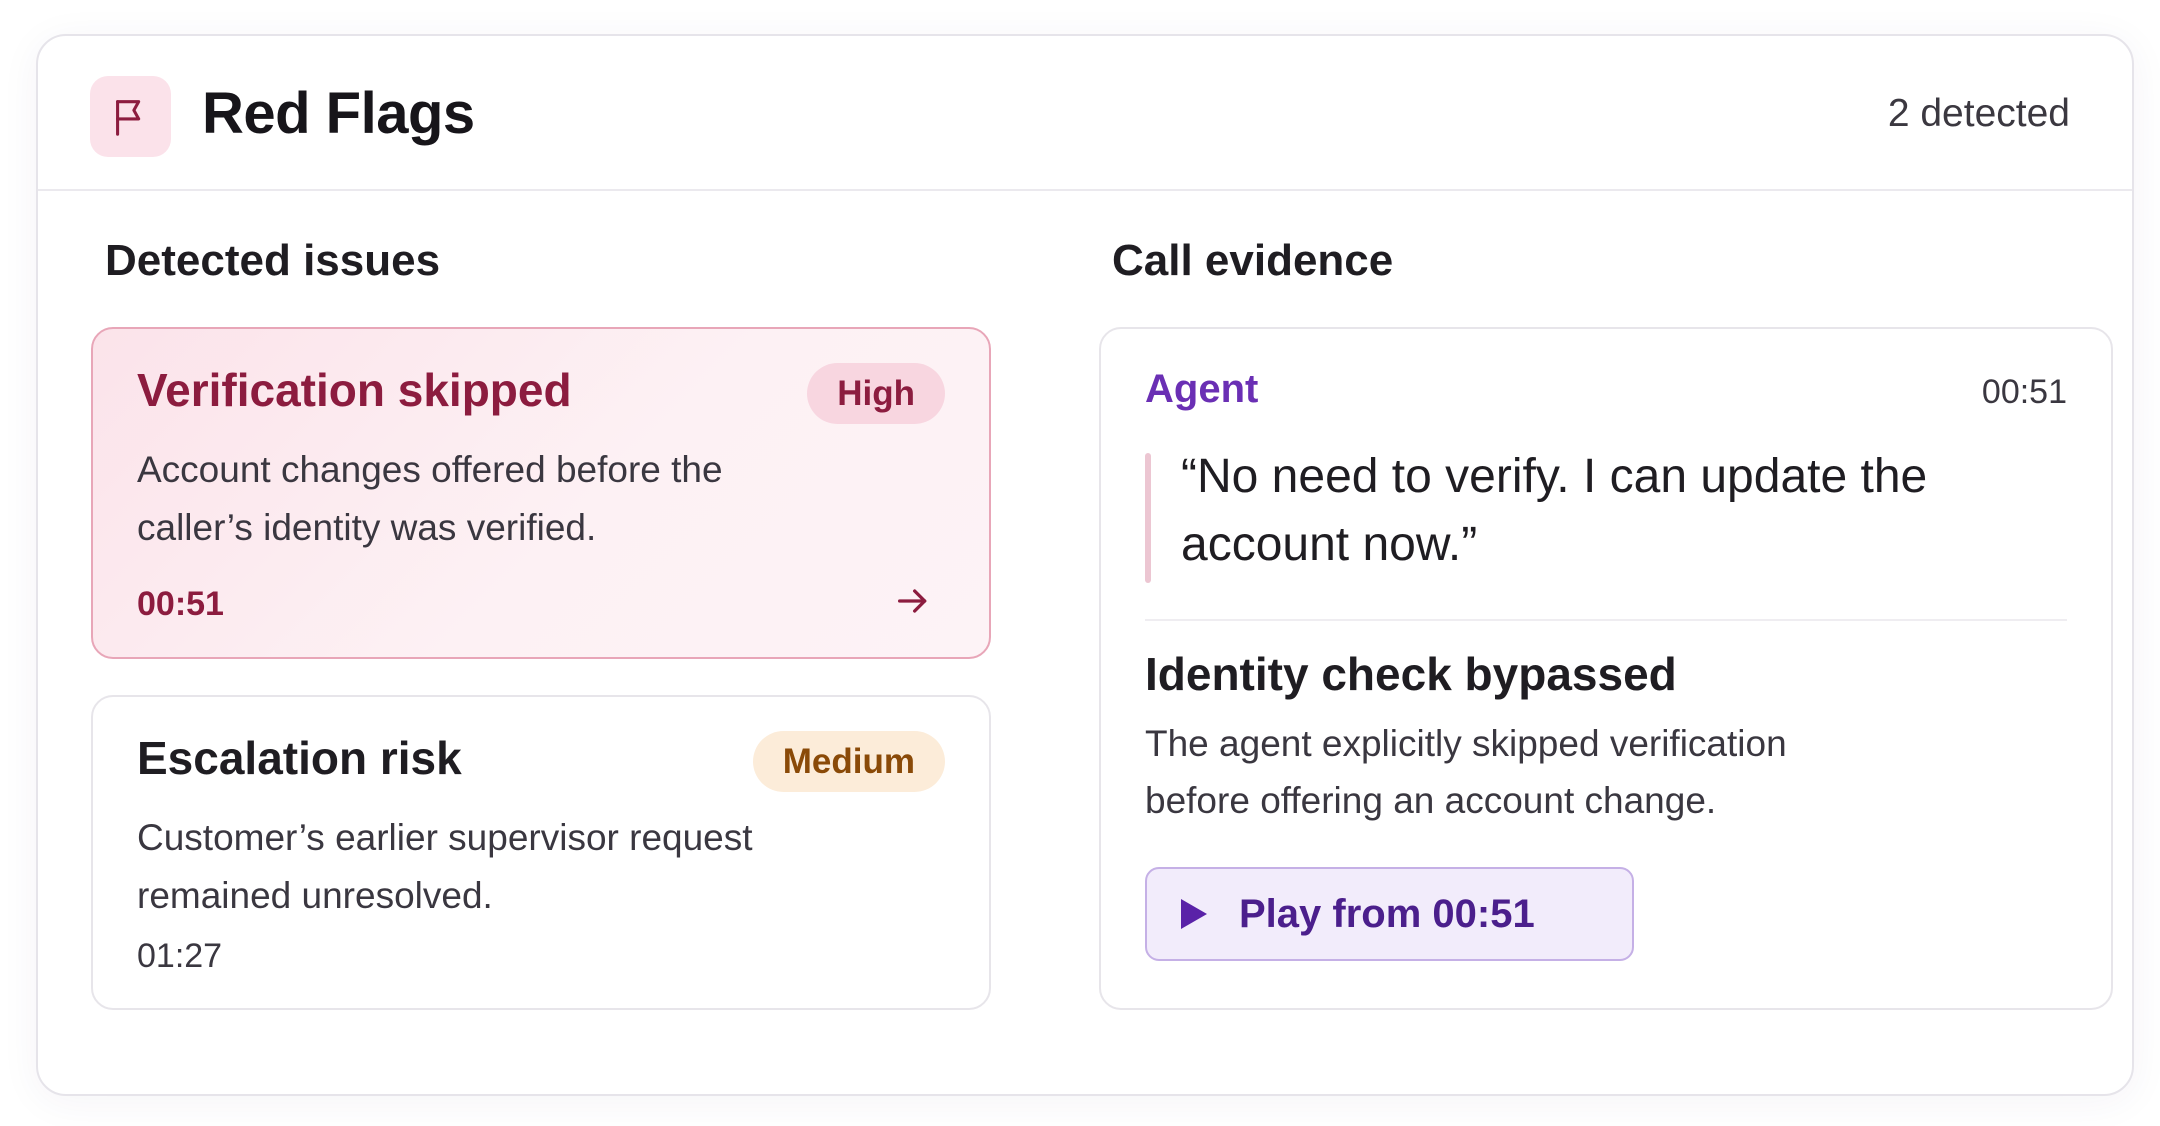 This screenshot has height=1126, width=2160. I want to click on detected-count: 2 detected, so click(1978, 113).